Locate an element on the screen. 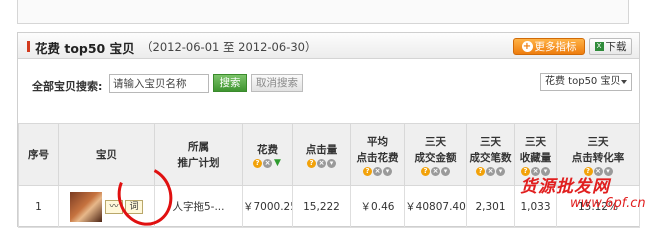  col-avg-cost: 平均点击花费? × ▾ is located at coordinates (377, 154).